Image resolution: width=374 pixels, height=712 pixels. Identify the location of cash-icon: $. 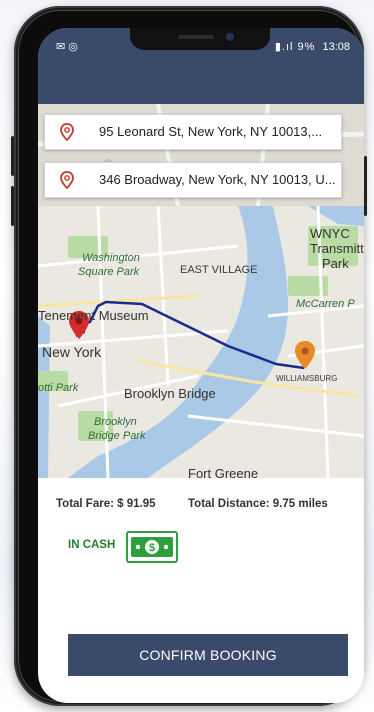
(152, 547).